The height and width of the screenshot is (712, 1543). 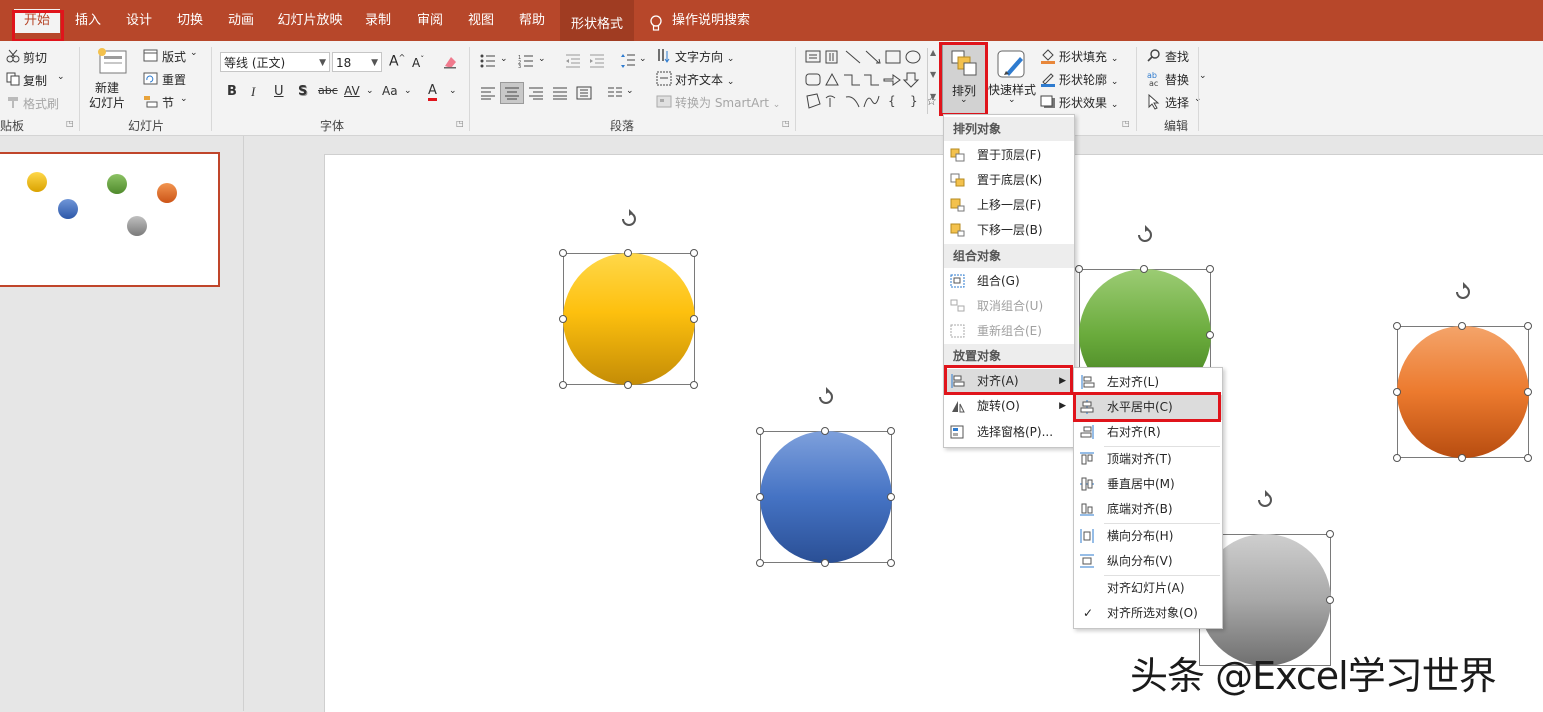 I want to click on decrease-font-button: Aˇ, so click(x=418, y=62).